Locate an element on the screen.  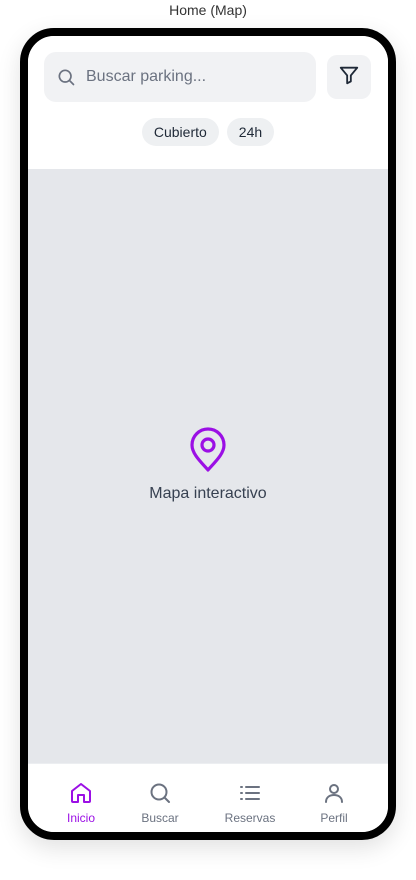
nav-label-inicio: Inicio is located at coordinates (80, 818).